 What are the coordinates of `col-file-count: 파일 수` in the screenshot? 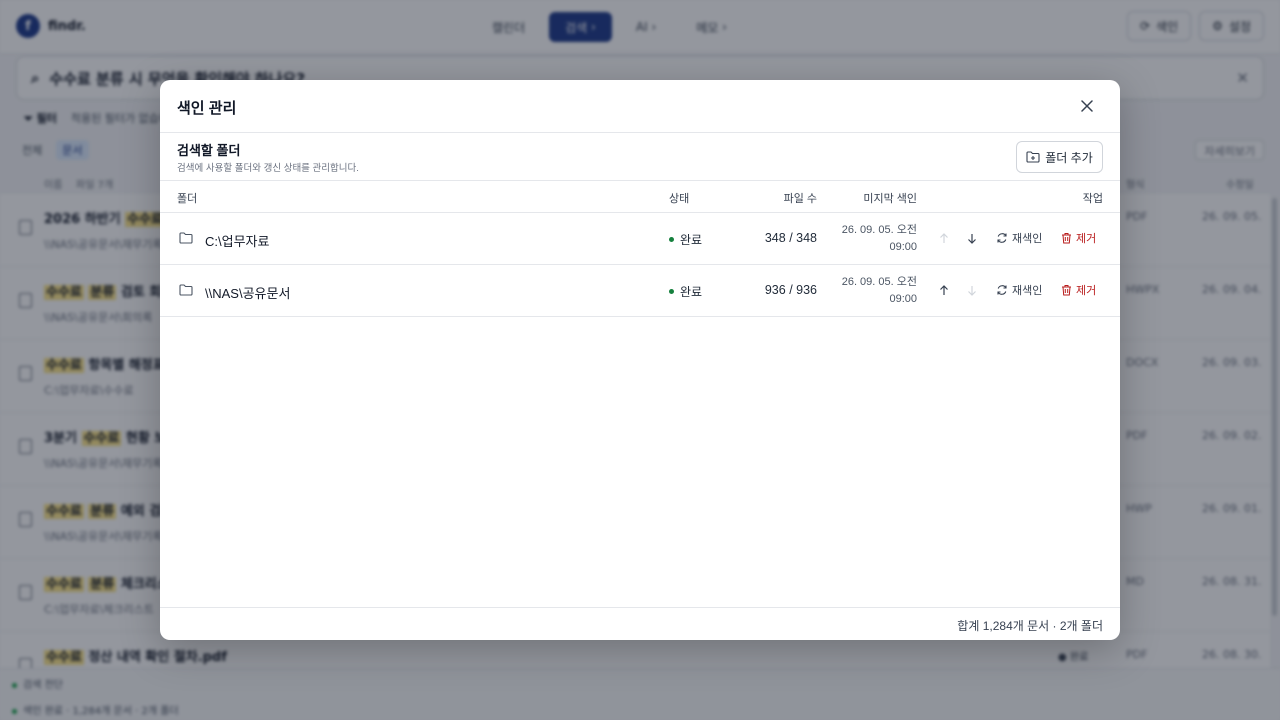 It's located at (800, 199).